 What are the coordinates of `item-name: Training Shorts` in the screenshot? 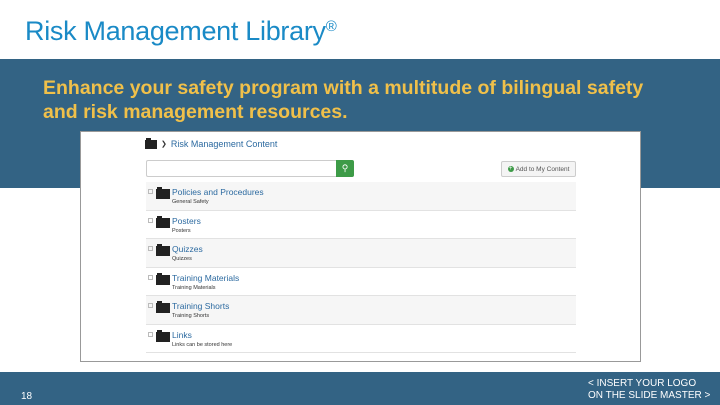 It's located at (200, 306).